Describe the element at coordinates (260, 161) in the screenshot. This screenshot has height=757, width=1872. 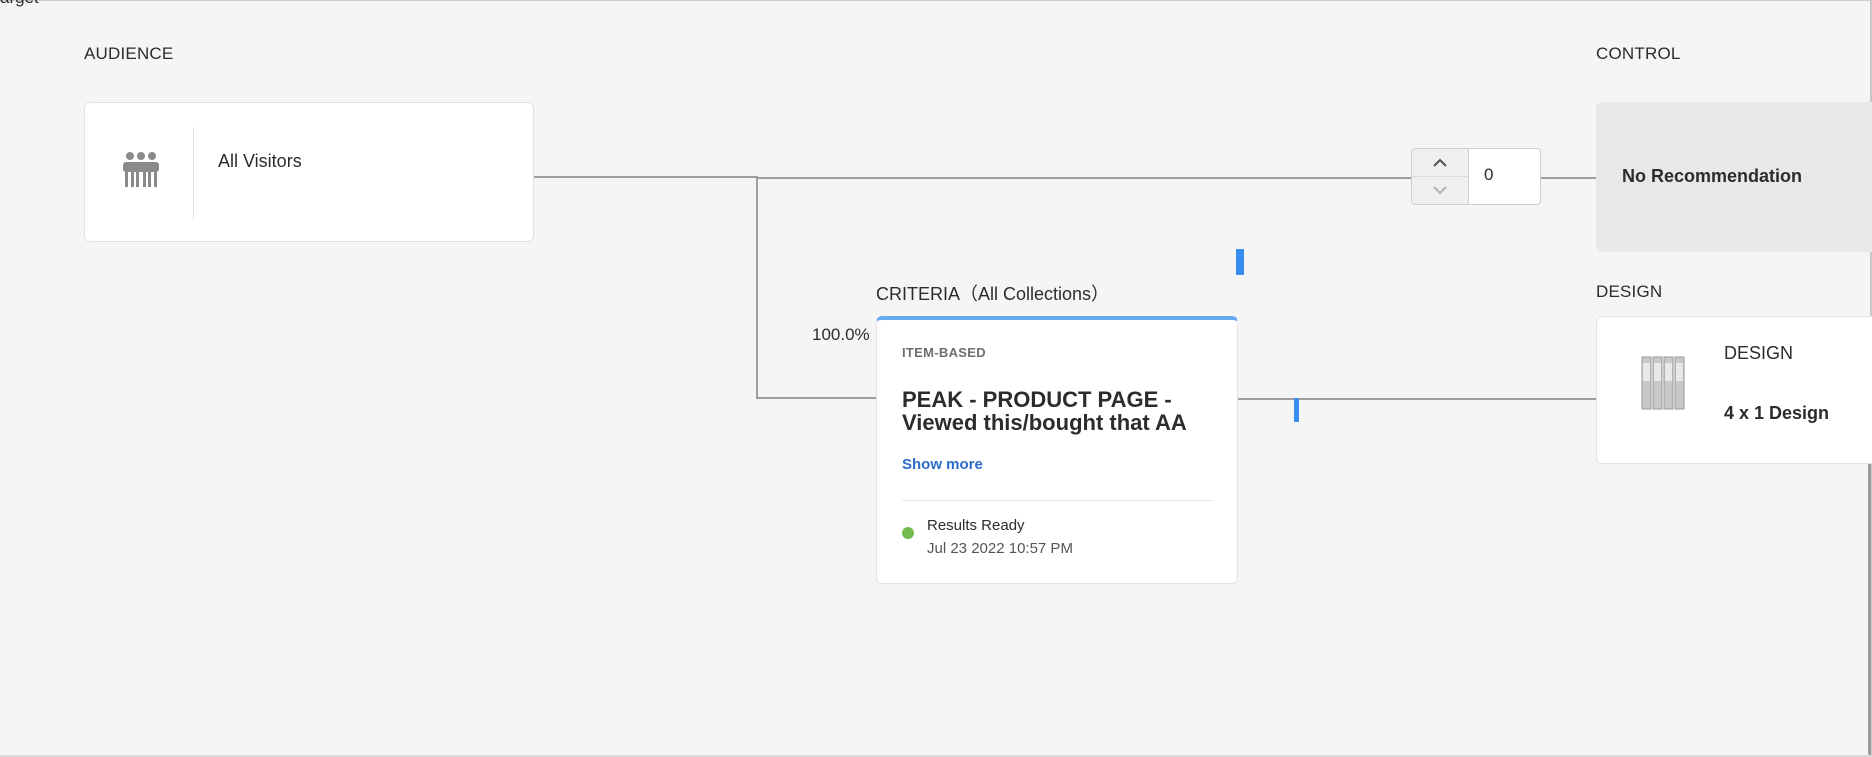
I see `audience-name: All Visitors` at that location.